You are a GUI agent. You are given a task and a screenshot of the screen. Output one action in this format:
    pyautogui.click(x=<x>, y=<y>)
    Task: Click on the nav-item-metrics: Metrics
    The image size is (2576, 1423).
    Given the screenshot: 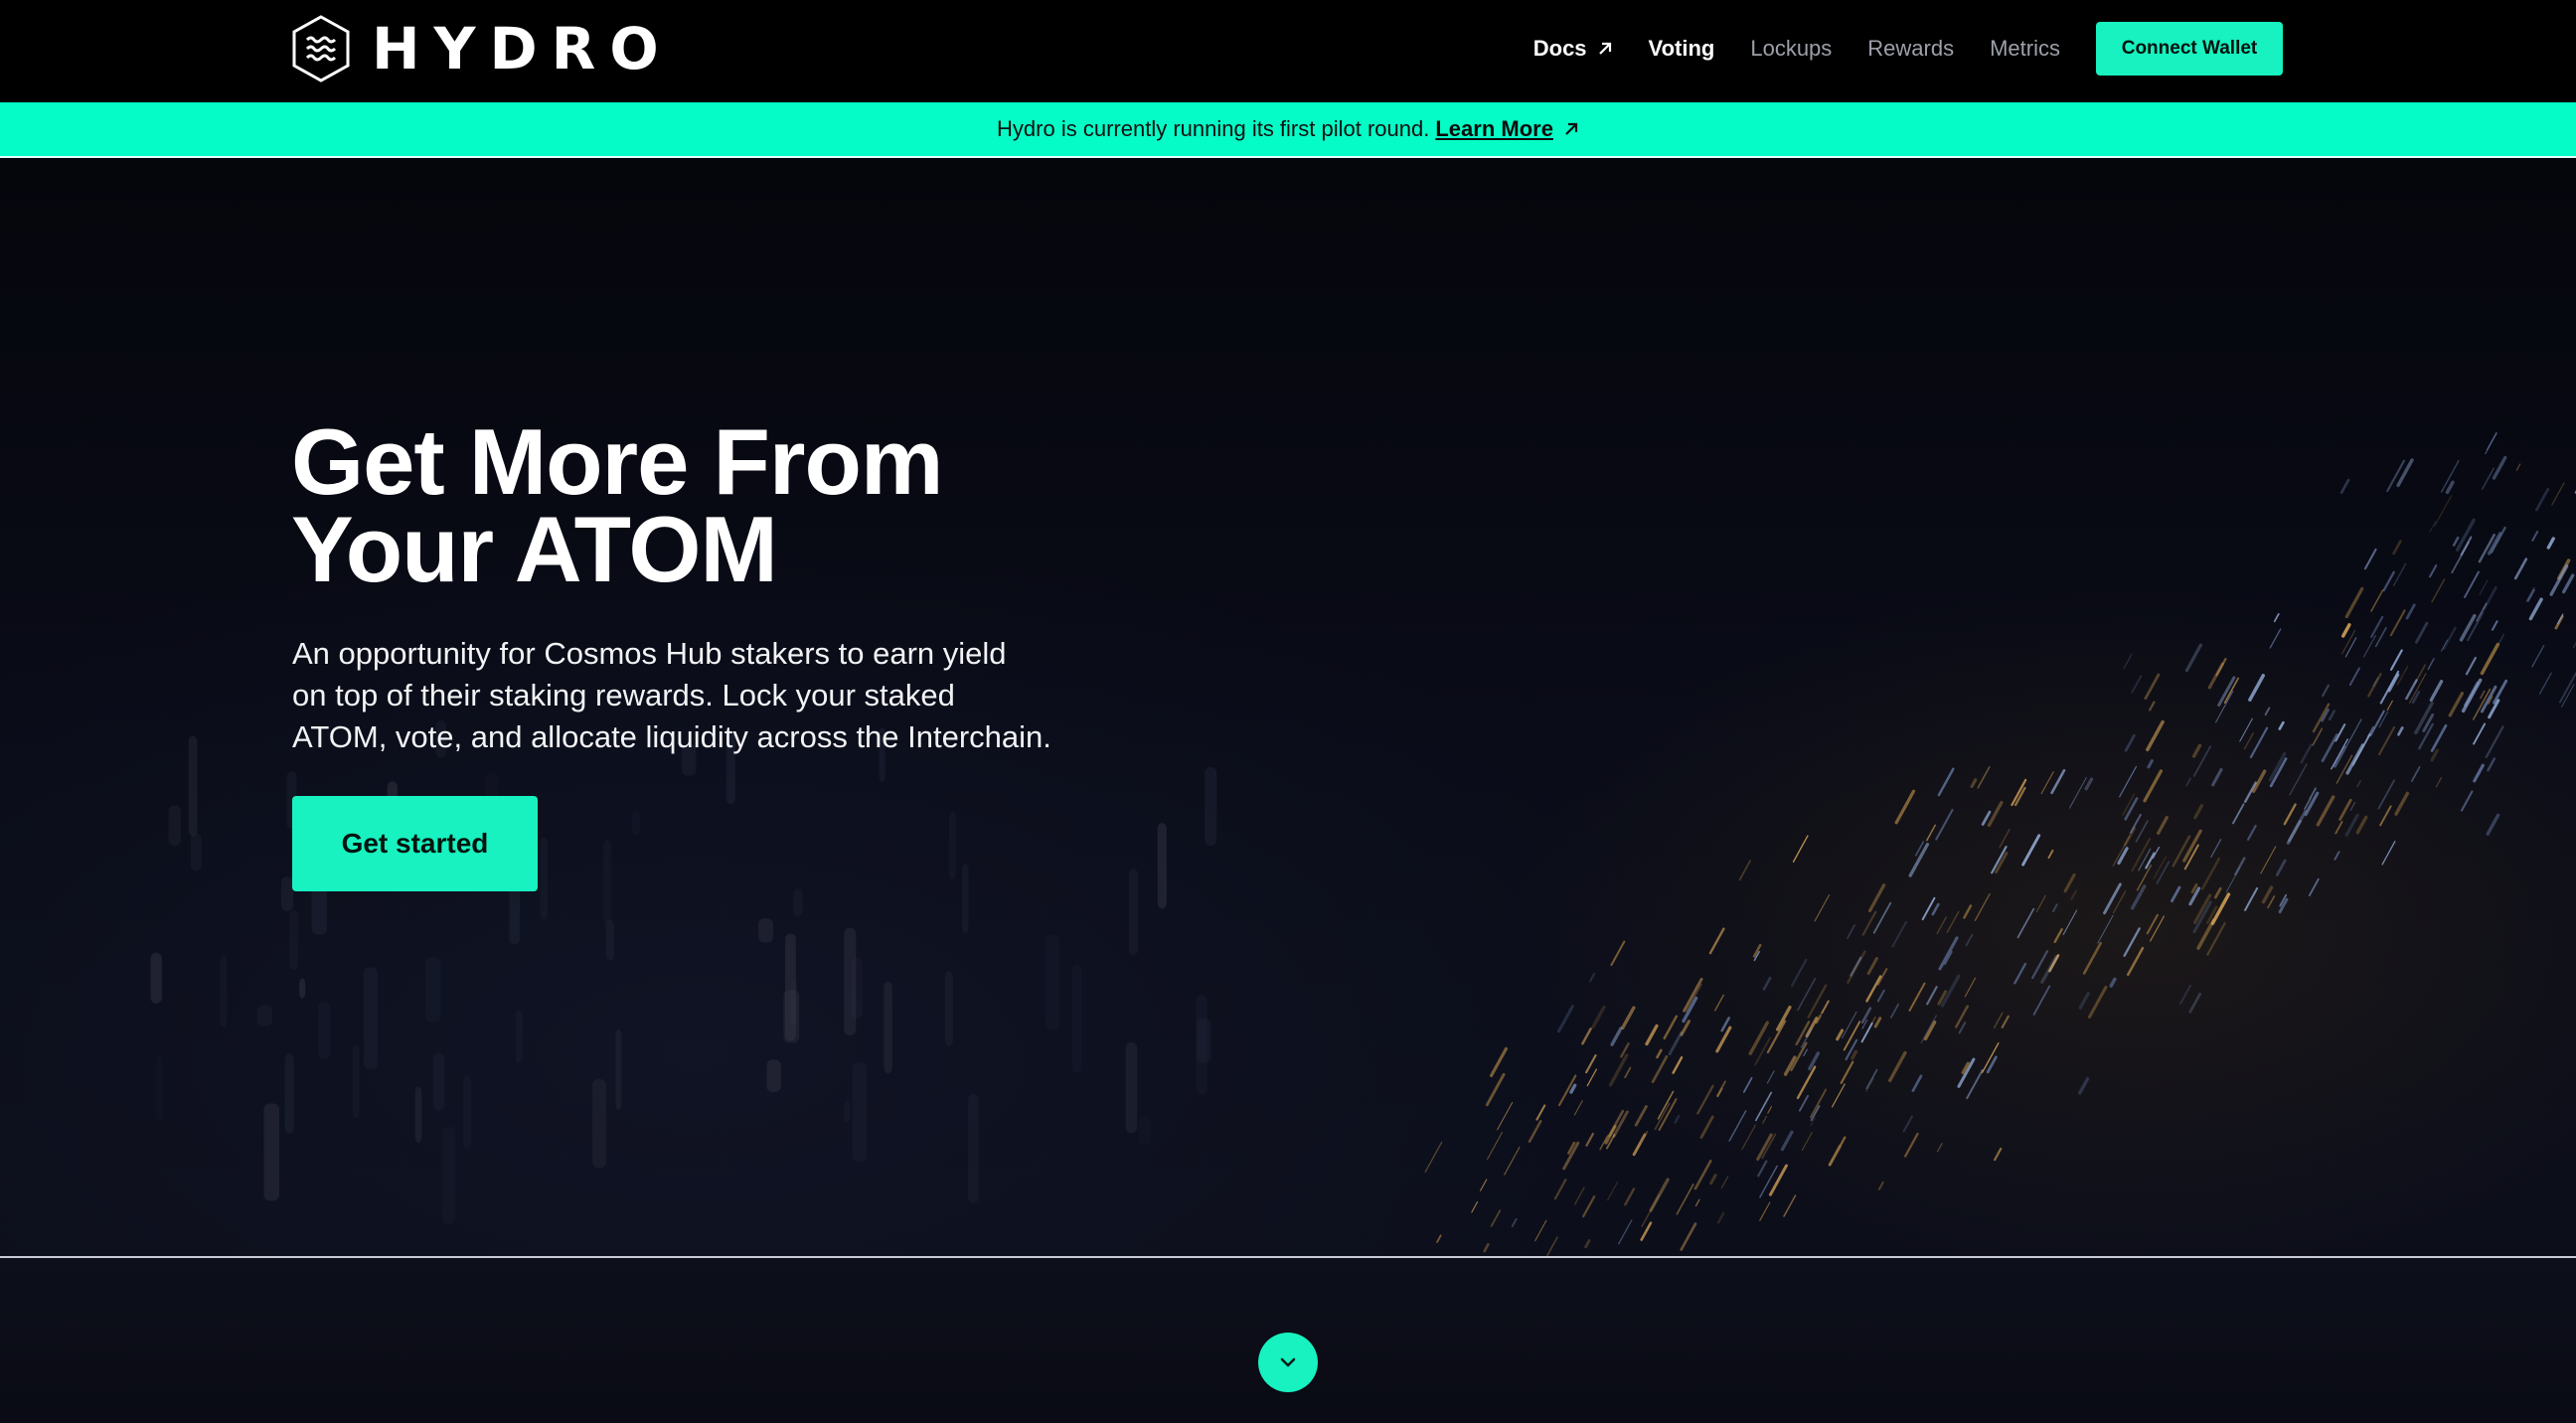 What is the action you would take?
    pyautogui.click(x=2025, y=49)
    